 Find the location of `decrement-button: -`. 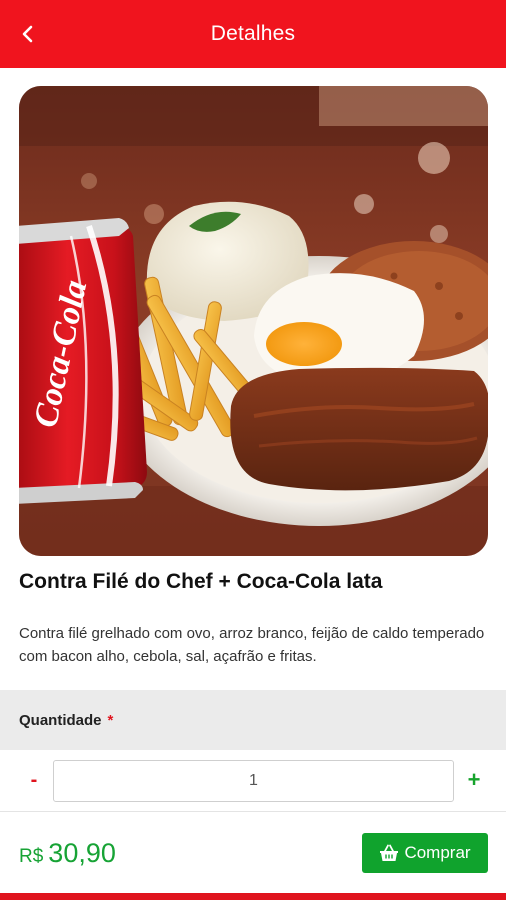

decrement-button: - is located at coordinates (34, 781).